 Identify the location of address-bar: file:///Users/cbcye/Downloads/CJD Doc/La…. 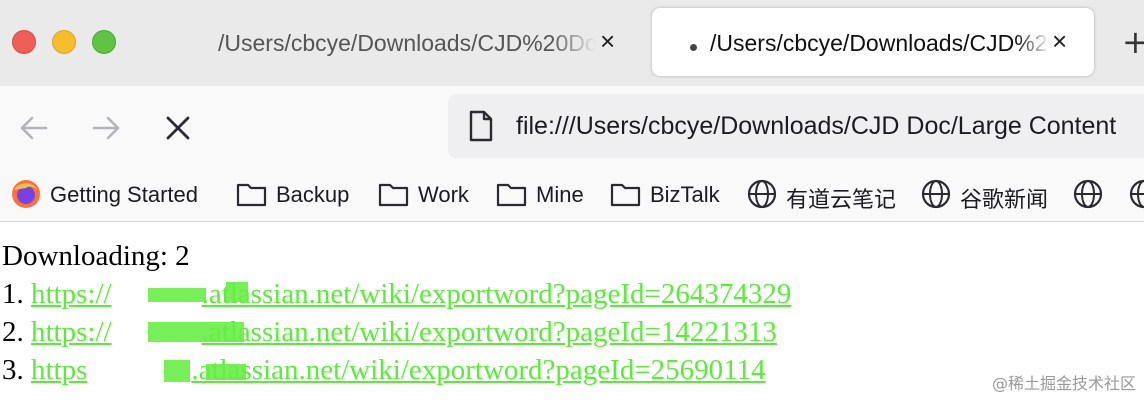
(796, 126).